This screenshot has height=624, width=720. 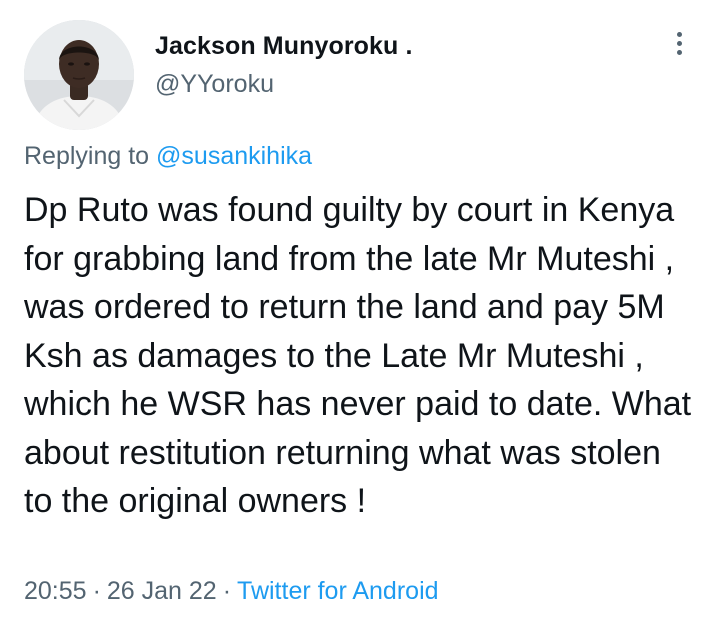 I want to click on reply-mention-link: @susankihika, so click(x=234, y=156).